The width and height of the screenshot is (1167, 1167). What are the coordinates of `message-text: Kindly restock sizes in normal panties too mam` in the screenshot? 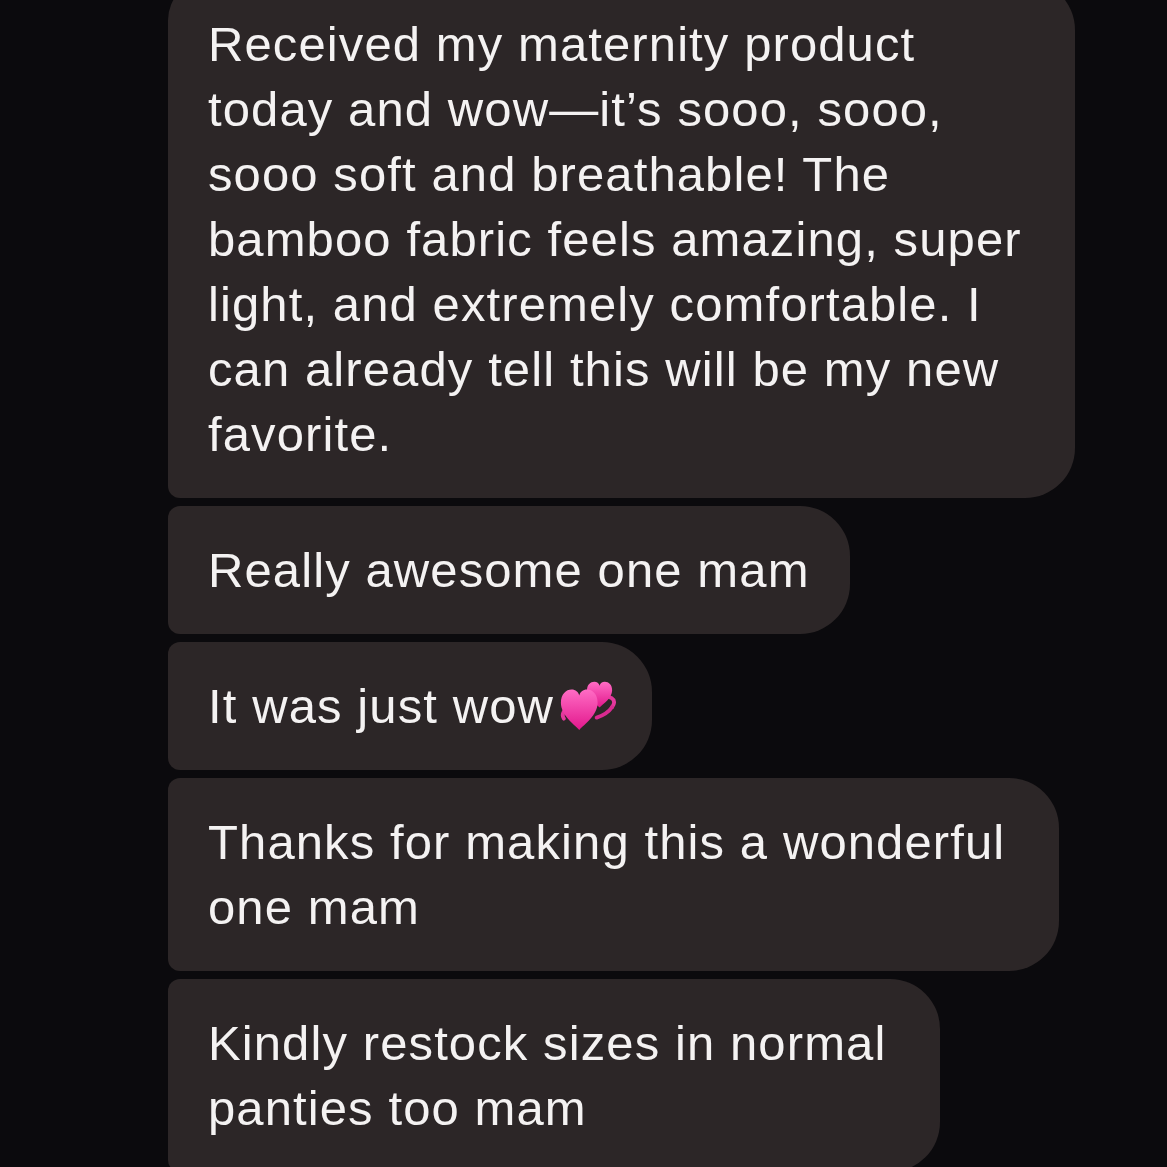 It's located at (547, 1076).